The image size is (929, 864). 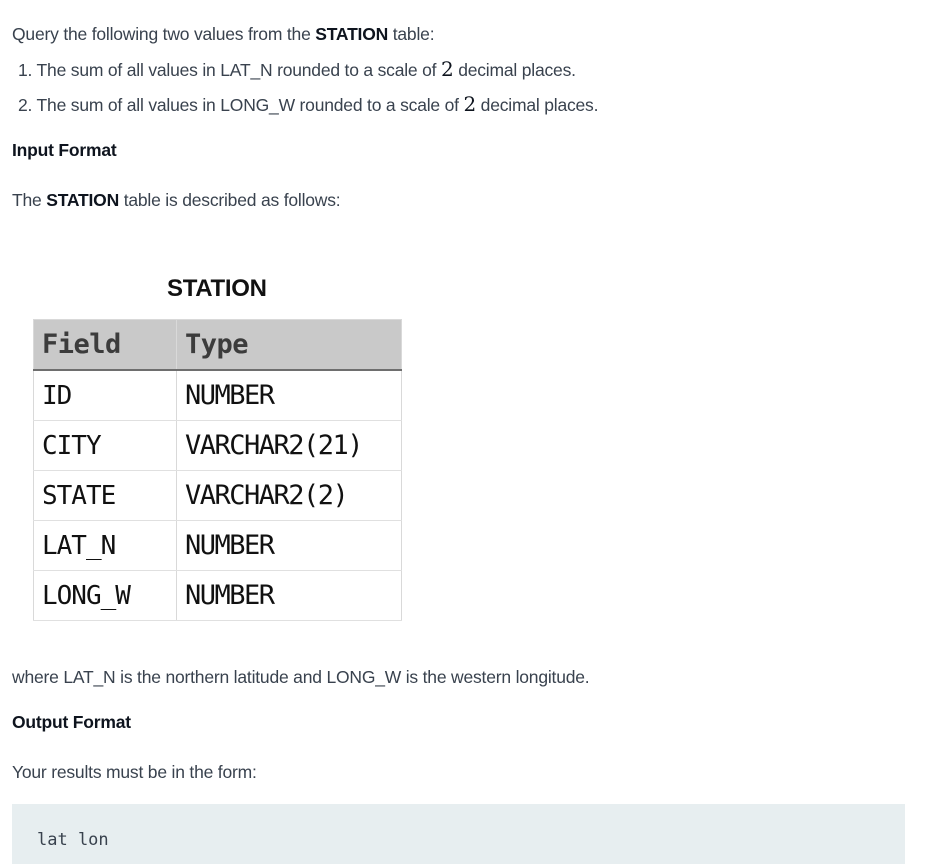 I want to click on requirement-number: 2., so click(x=25, y=105).